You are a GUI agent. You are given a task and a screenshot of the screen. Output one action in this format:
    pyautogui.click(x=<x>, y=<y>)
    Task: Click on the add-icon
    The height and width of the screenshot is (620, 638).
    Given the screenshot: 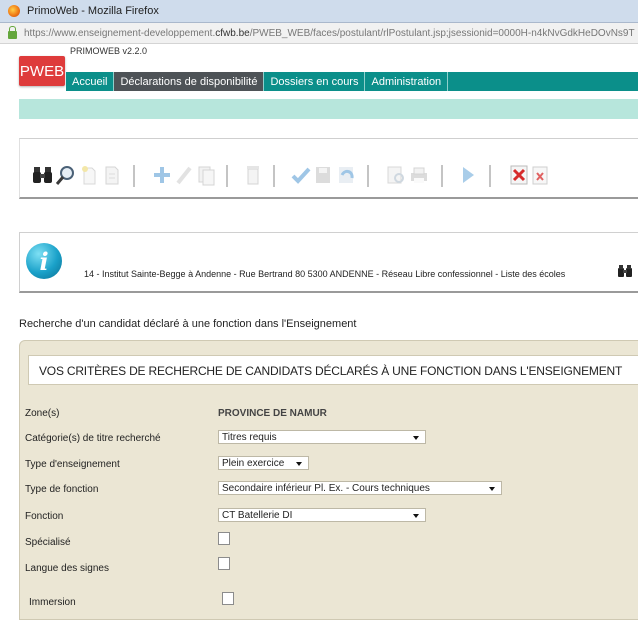 What is the action you would take?
    pyautogui.click(x=162, y=175)
    